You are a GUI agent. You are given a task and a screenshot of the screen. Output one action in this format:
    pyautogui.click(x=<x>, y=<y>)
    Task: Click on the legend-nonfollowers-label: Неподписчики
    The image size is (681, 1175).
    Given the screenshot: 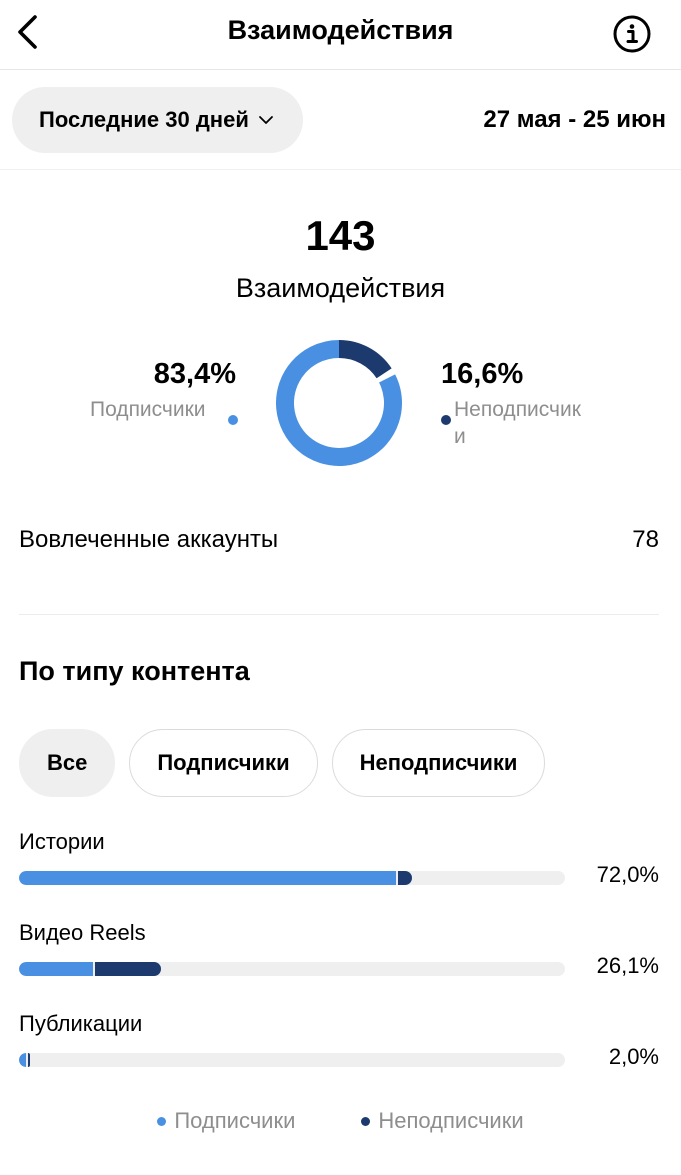 What is the action you would take?
    pyautogui.click(x=451, y=1120)
    